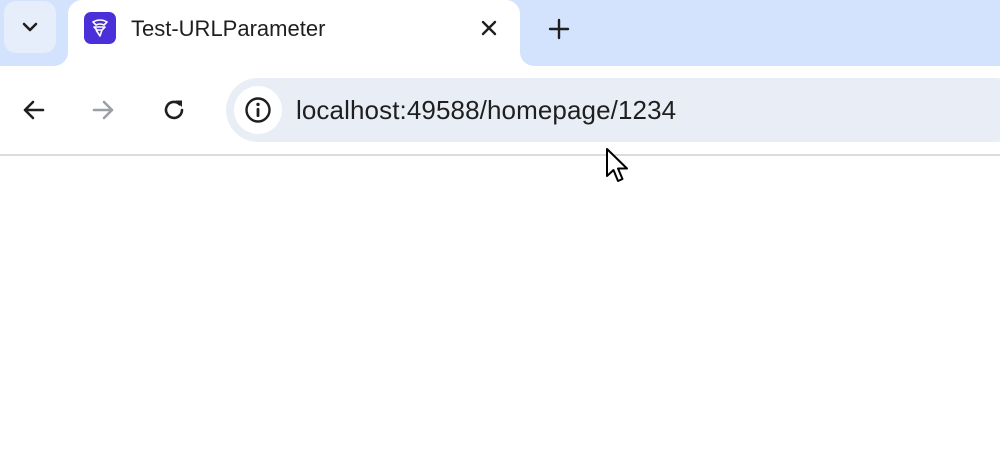 Image resolution: width=1000 pixels, height=471 pixels. I want to click on close-icon, so click(489, 28).